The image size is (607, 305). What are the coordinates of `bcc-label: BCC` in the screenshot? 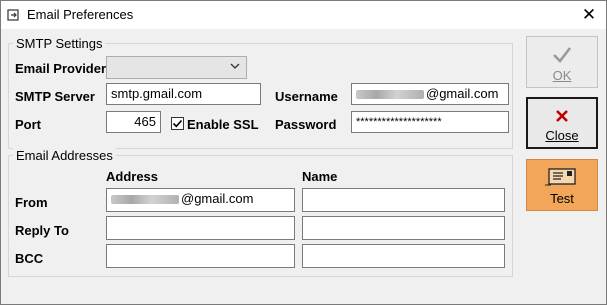 It's located at (29, 258).